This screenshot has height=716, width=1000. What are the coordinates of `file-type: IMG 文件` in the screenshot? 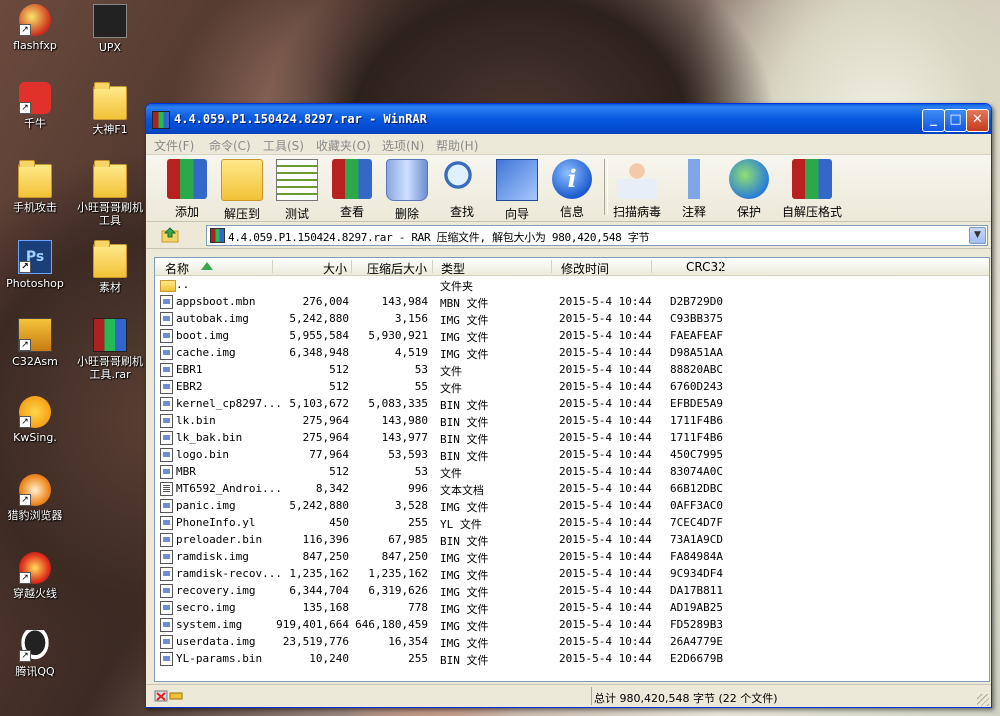 It's located at (464, 592).